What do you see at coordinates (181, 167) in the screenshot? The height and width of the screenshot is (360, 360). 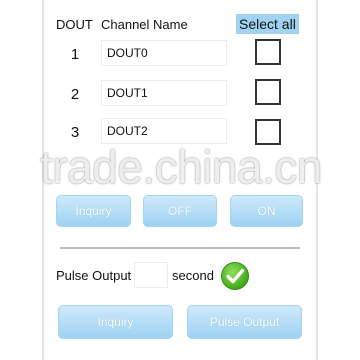 I see `watermark: trade.china.cn` at bounding box center [181, 167].